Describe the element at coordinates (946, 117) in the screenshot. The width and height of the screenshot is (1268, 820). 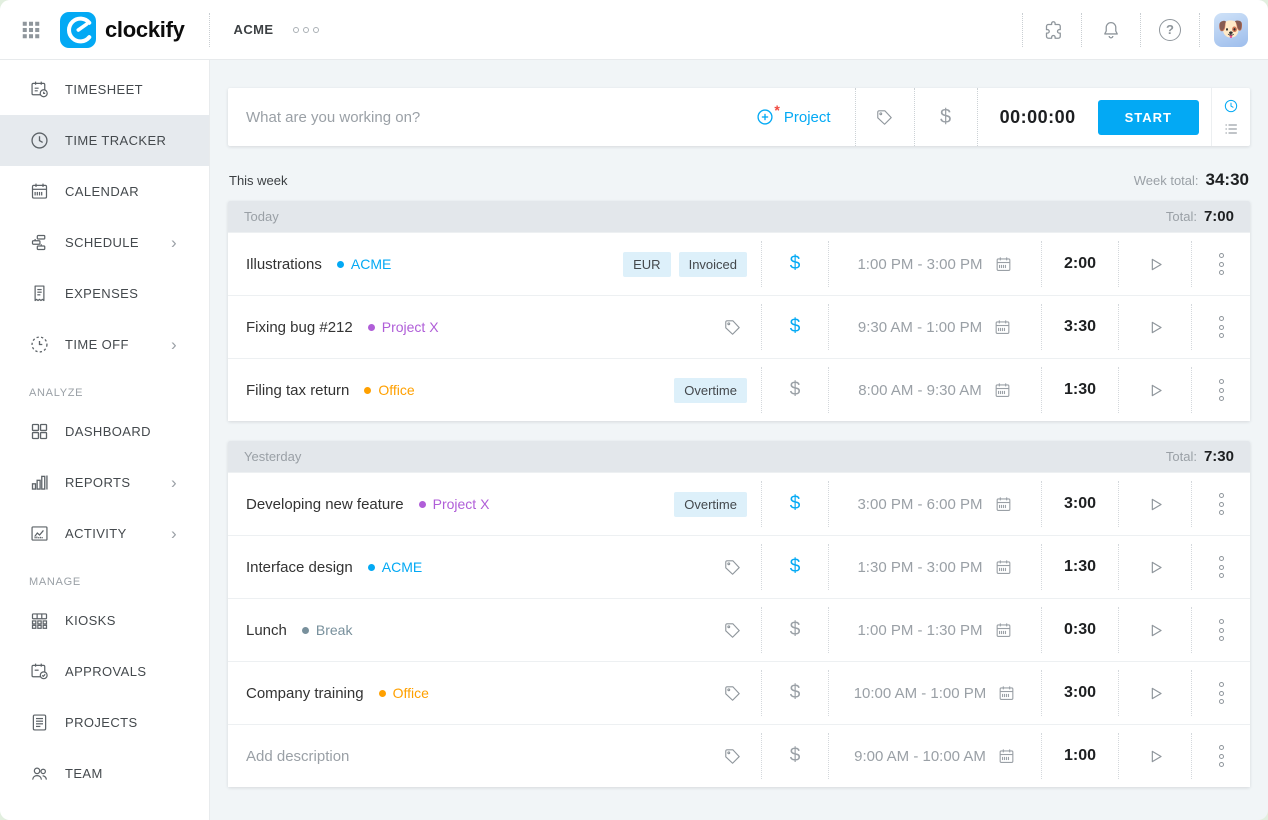
I see `billable-button: $` at that location.